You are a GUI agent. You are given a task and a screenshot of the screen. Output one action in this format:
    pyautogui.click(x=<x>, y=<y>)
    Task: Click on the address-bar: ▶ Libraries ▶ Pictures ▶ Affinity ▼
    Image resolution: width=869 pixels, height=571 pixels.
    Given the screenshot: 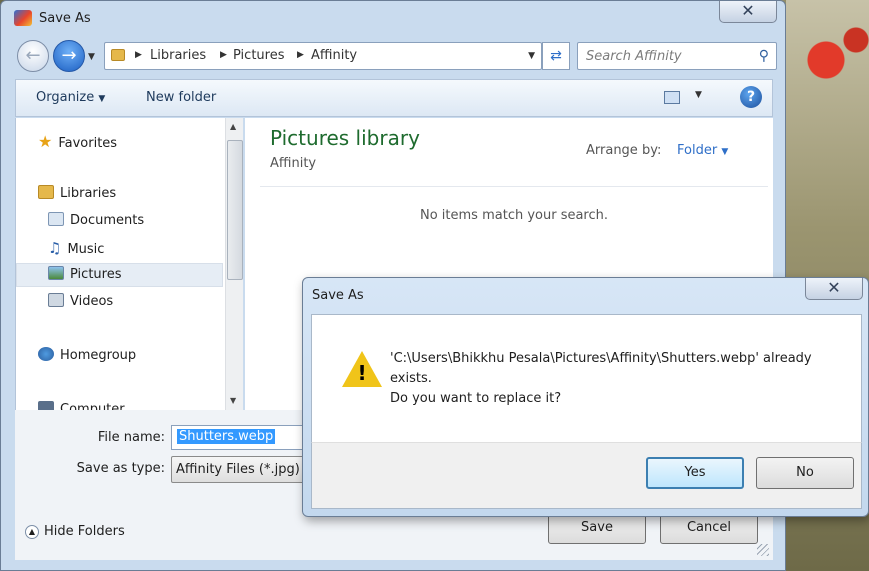 What is the action you would take?
    pyautogui.click(x=323, y=56)
    